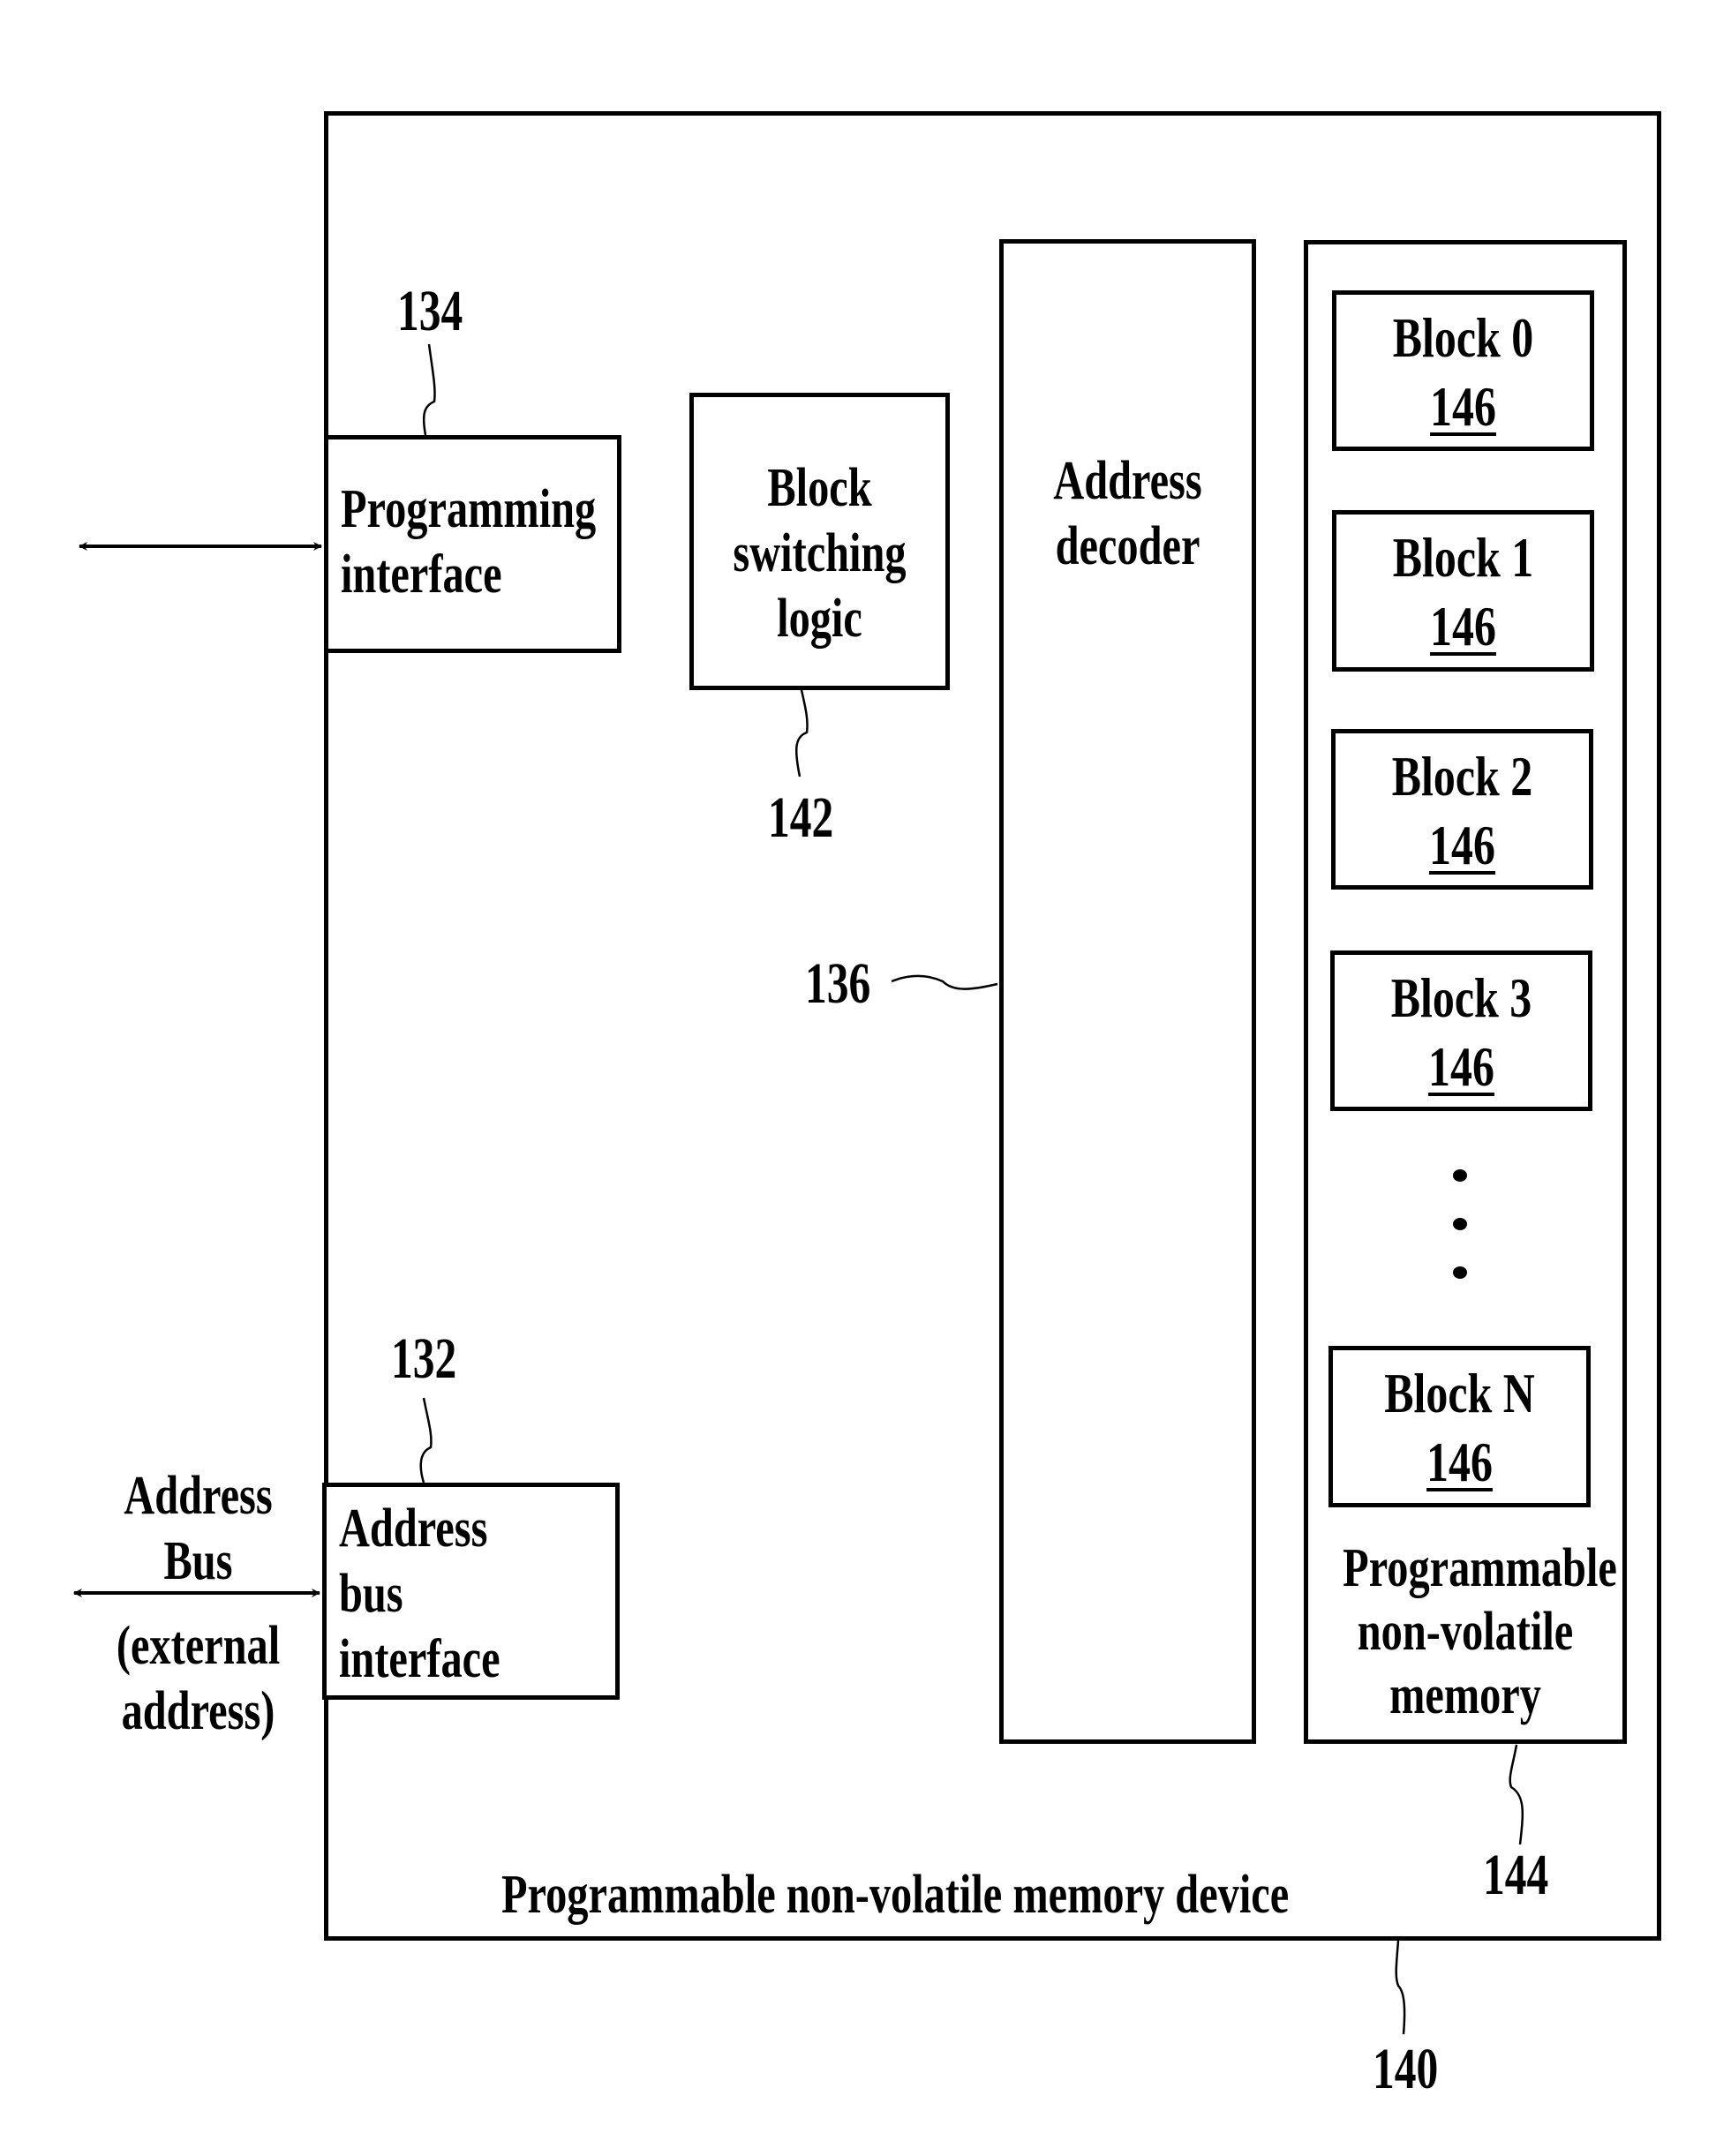 The height and width of the screenshot is (2156, 1731). I want to click on address-bus-label-line-1: Address, so click(198, 1496).